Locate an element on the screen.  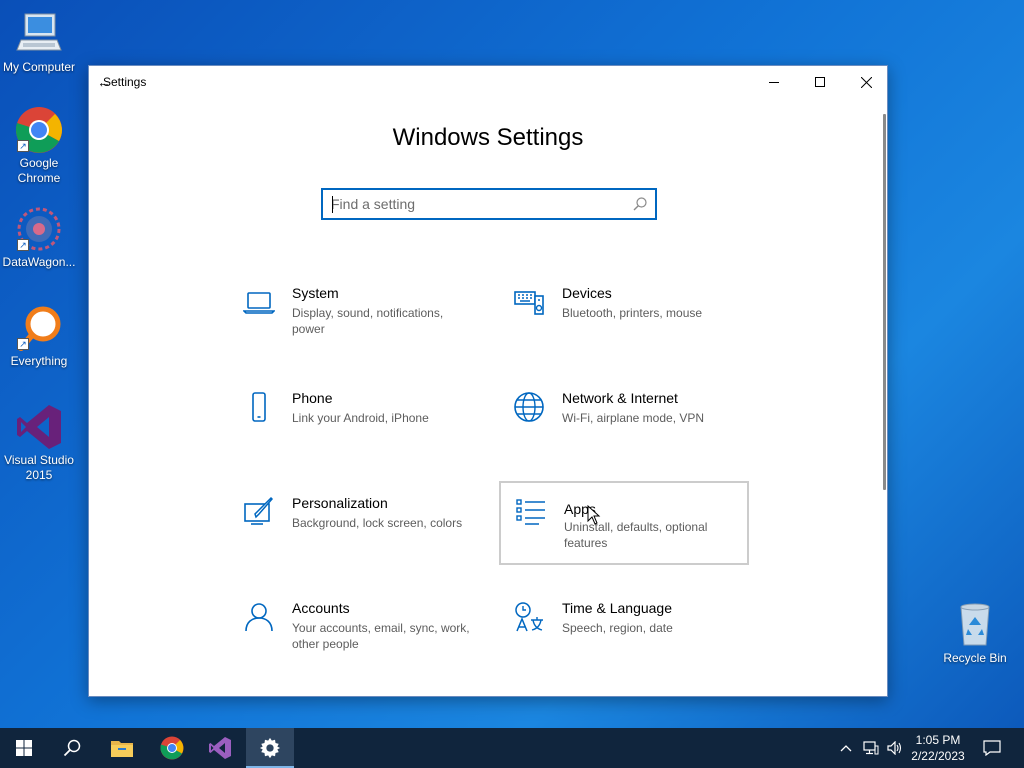
tile-description: Bluetooth, printers, mouse is located at coordinates (632, 313).